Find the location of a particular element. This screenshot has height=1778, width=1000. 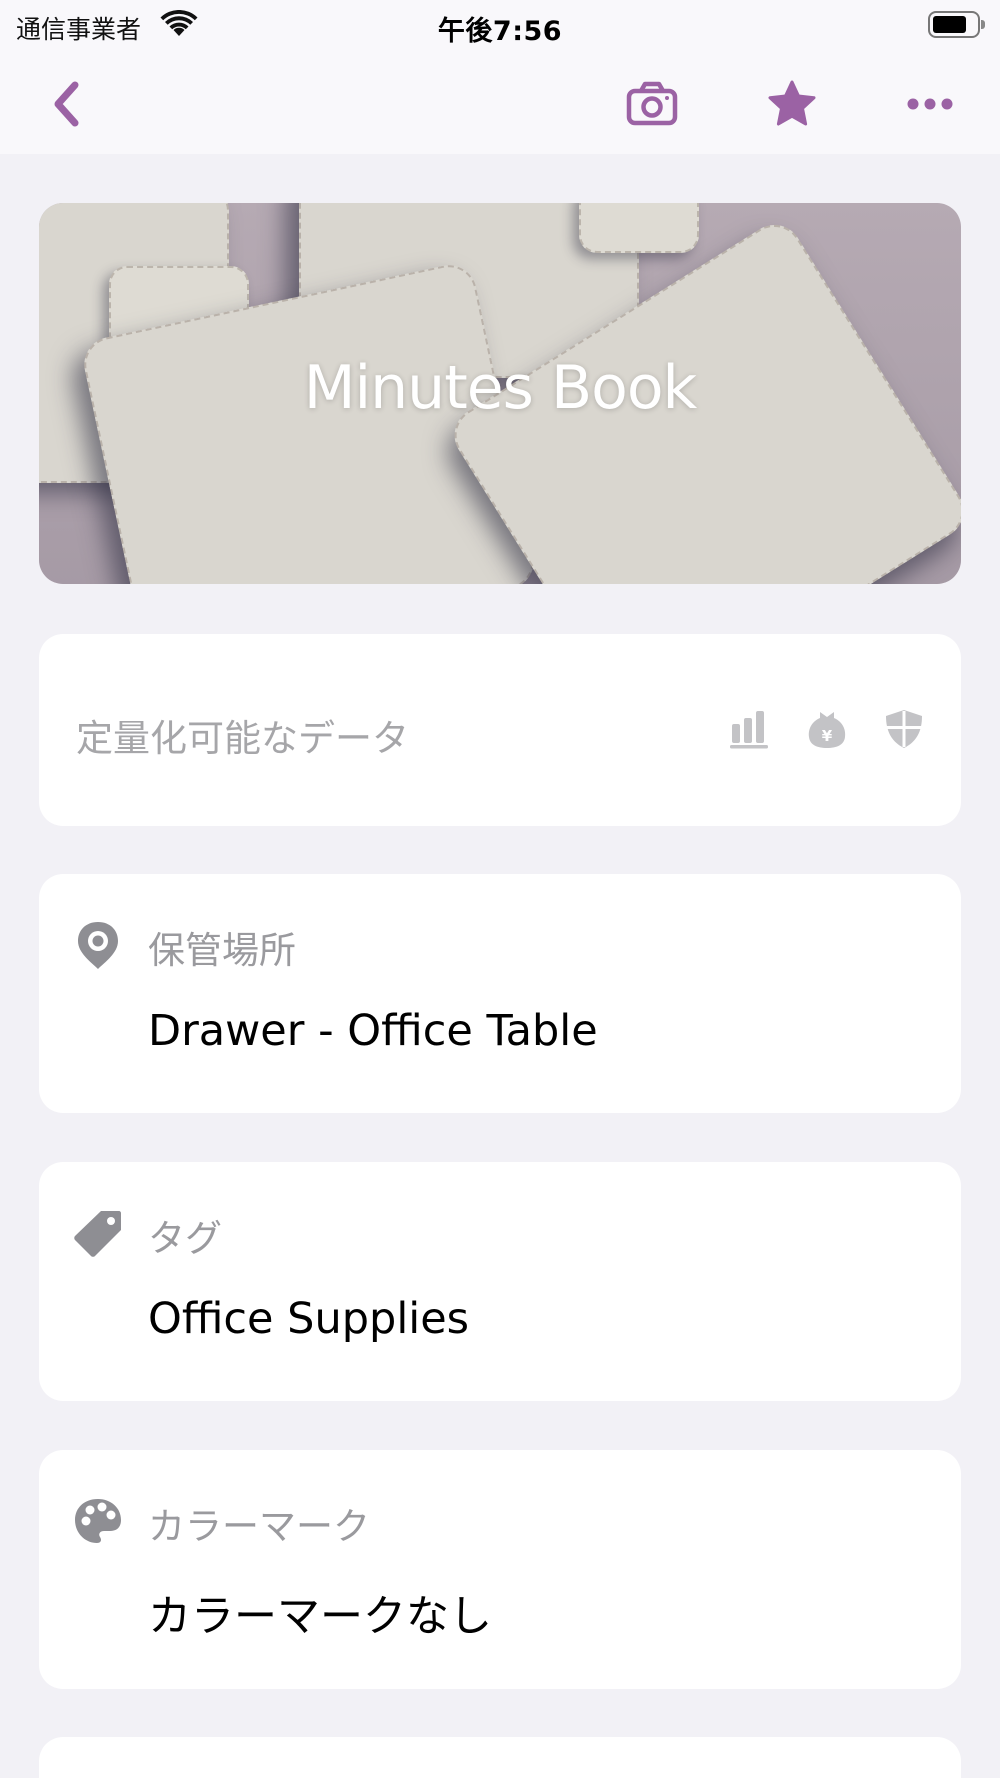

favorite-button is located at coordinates (792, 104).